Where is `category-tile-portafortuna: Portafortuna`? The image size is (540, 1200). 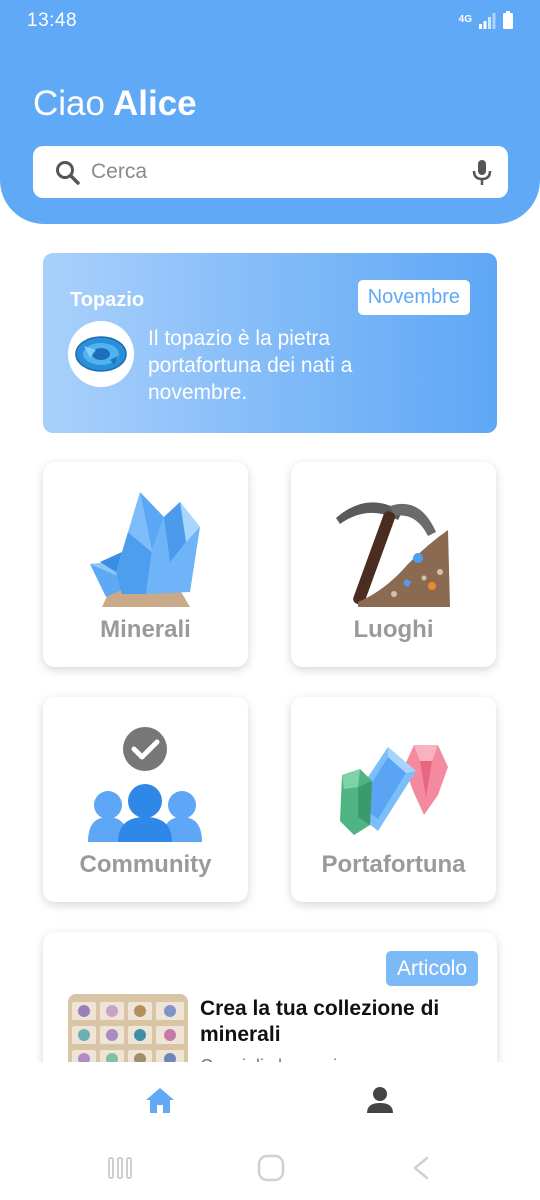 category-tile-portafortuna: Portafortuna is located at coordinates (393, 799).